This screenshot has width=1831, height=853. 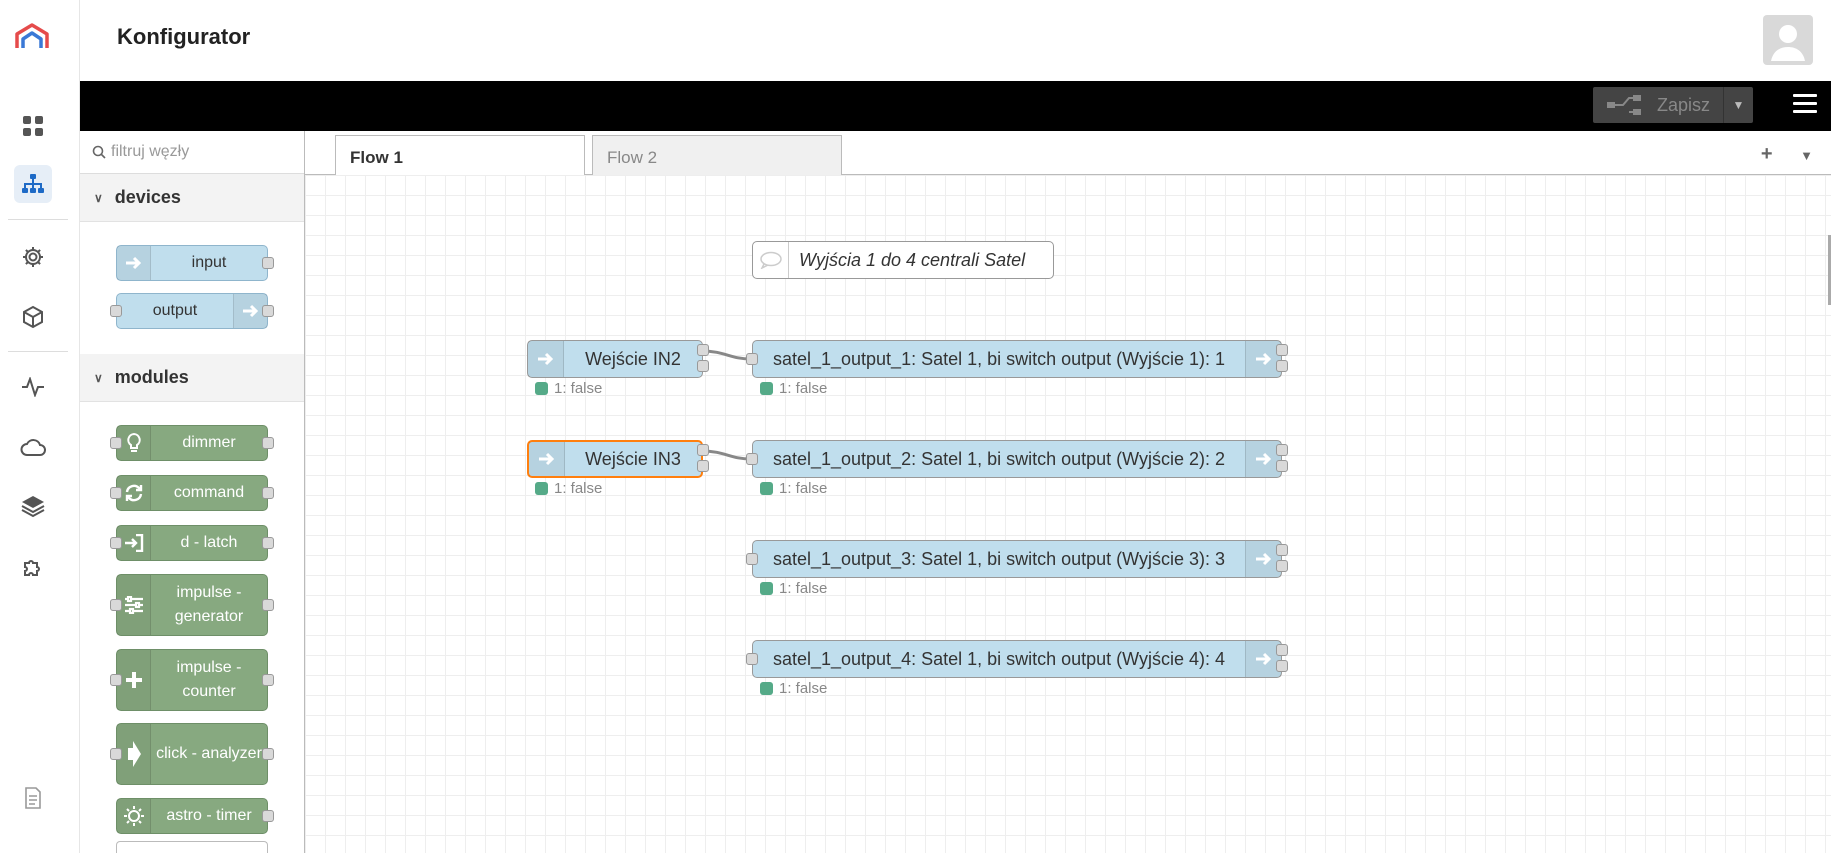 I want to click on category-label: modules, so click(x=151, y=377).